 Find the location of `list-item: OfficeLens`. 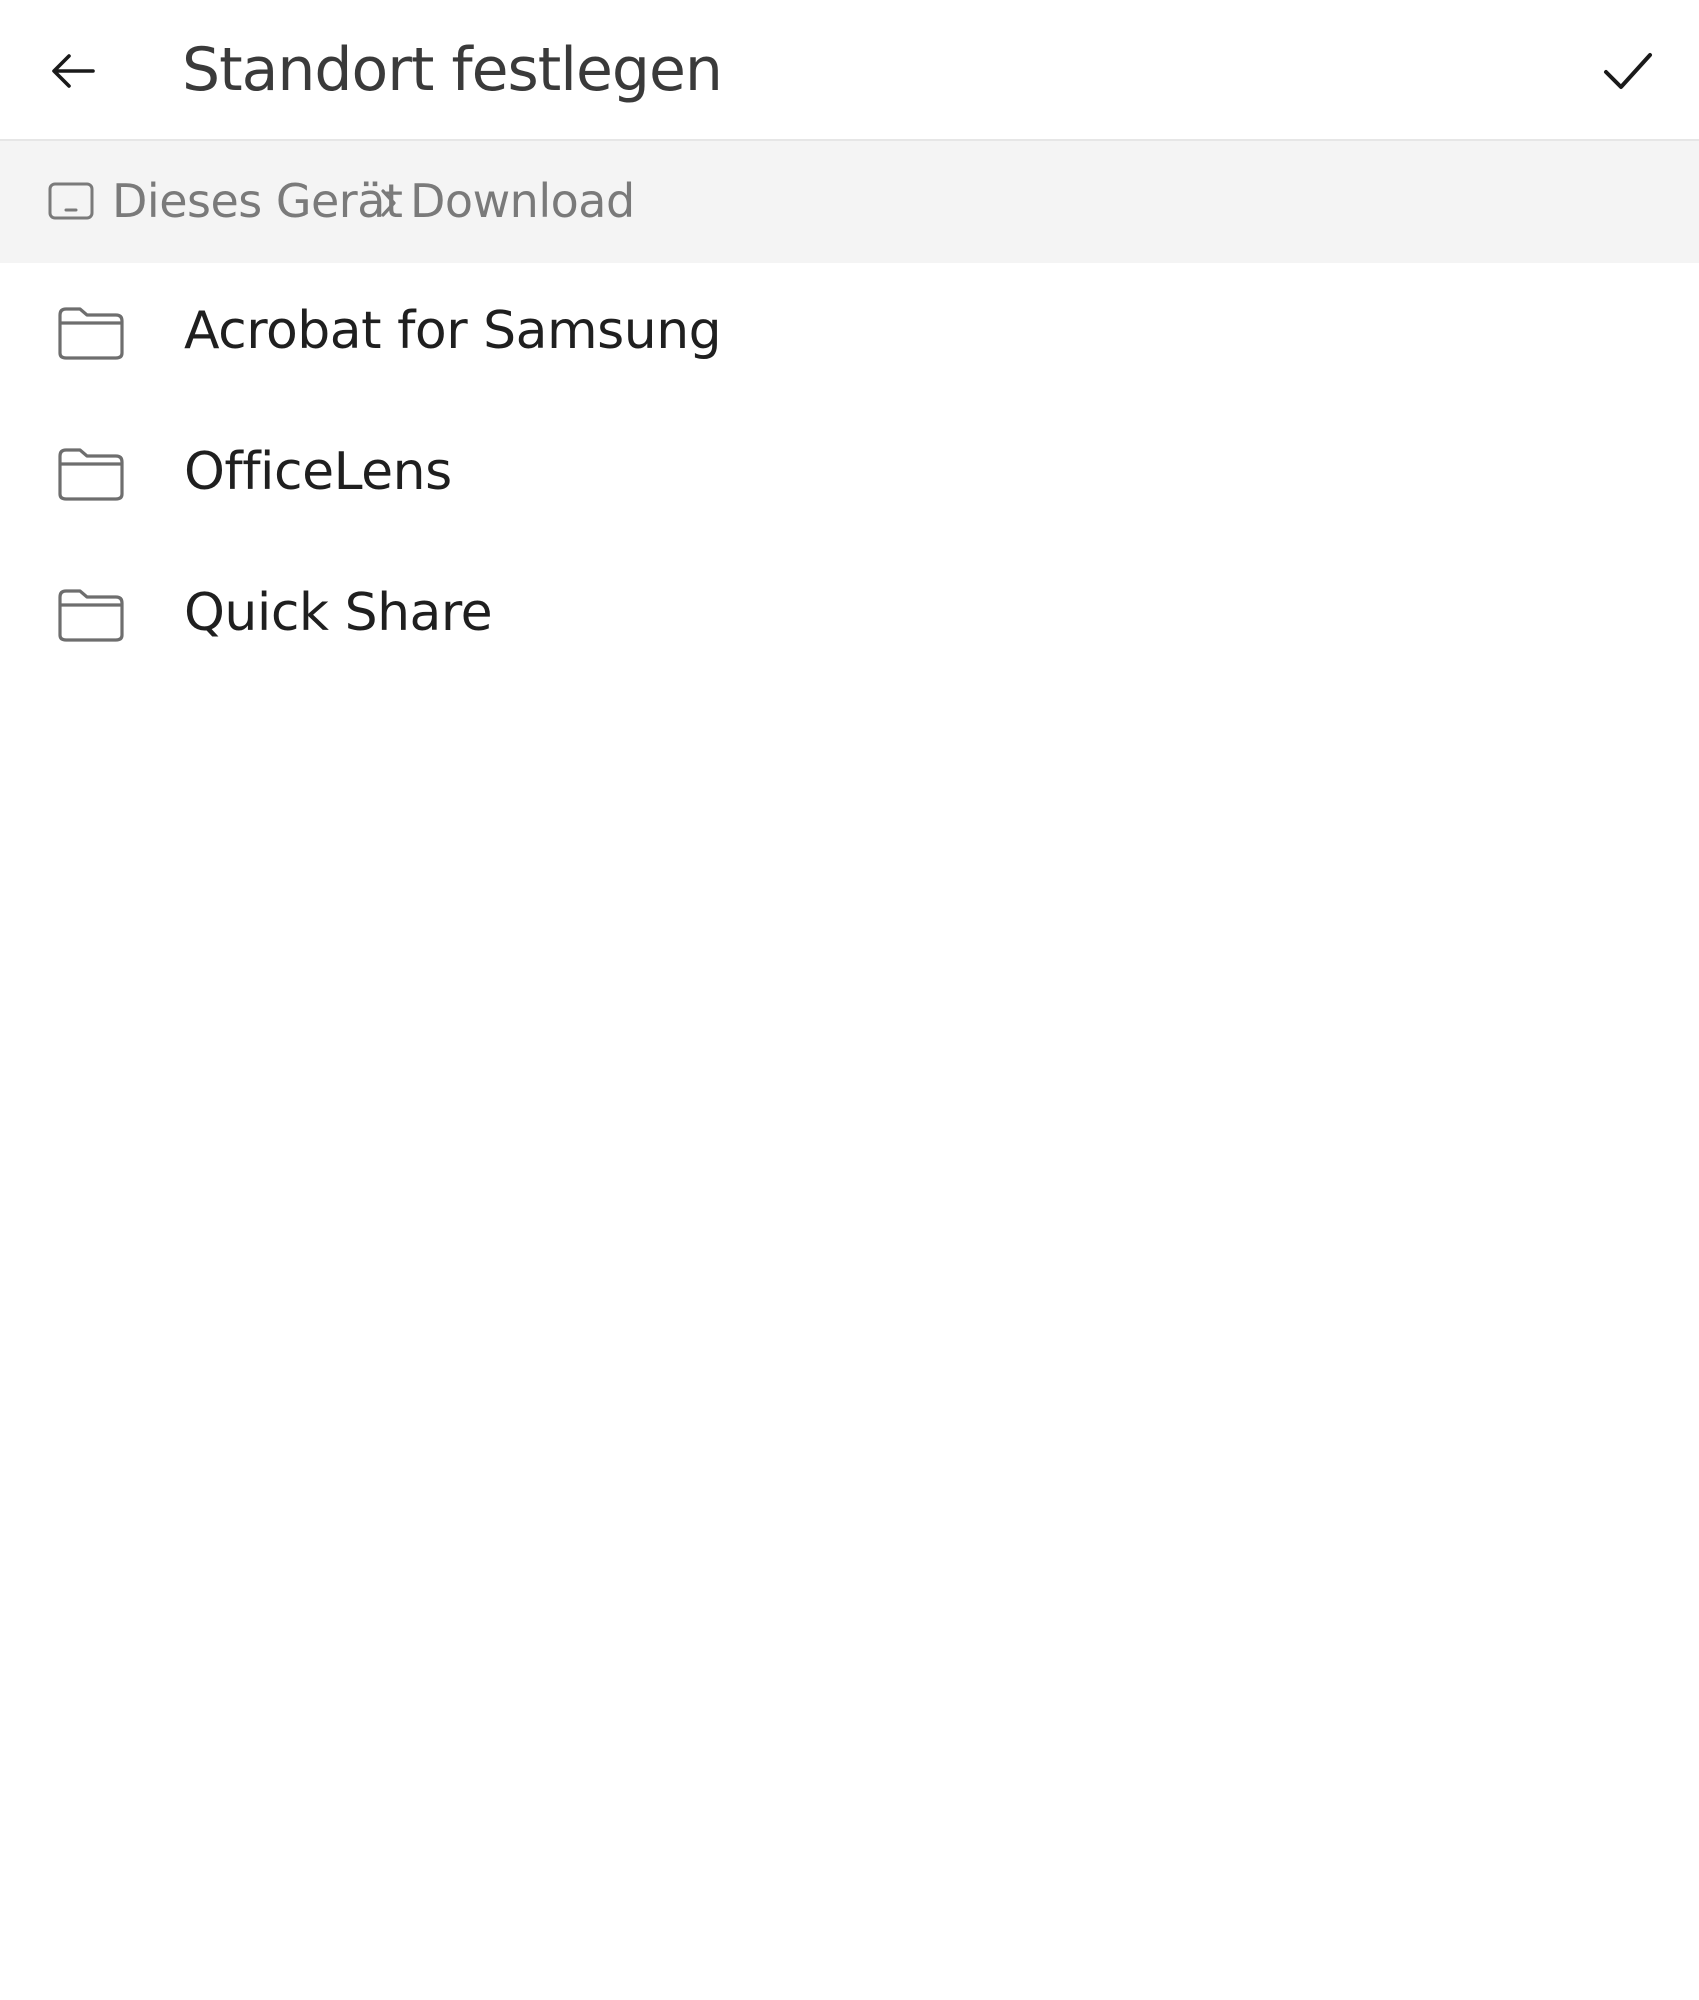

list-item: OfficeLens is located at coordinates (849, 474).